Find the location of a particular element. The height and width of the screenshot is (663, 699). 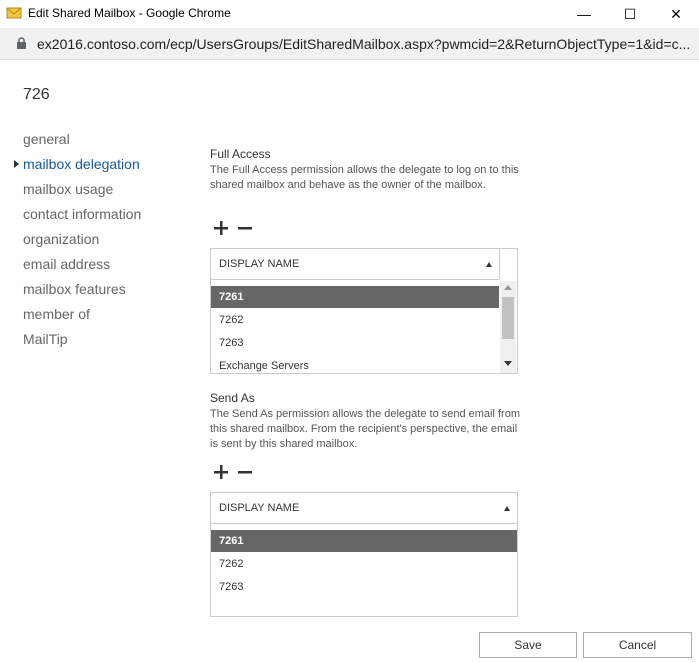

window-title: Edit Shared Mailbox - Google Chrome is located at coordinates (129, 13).